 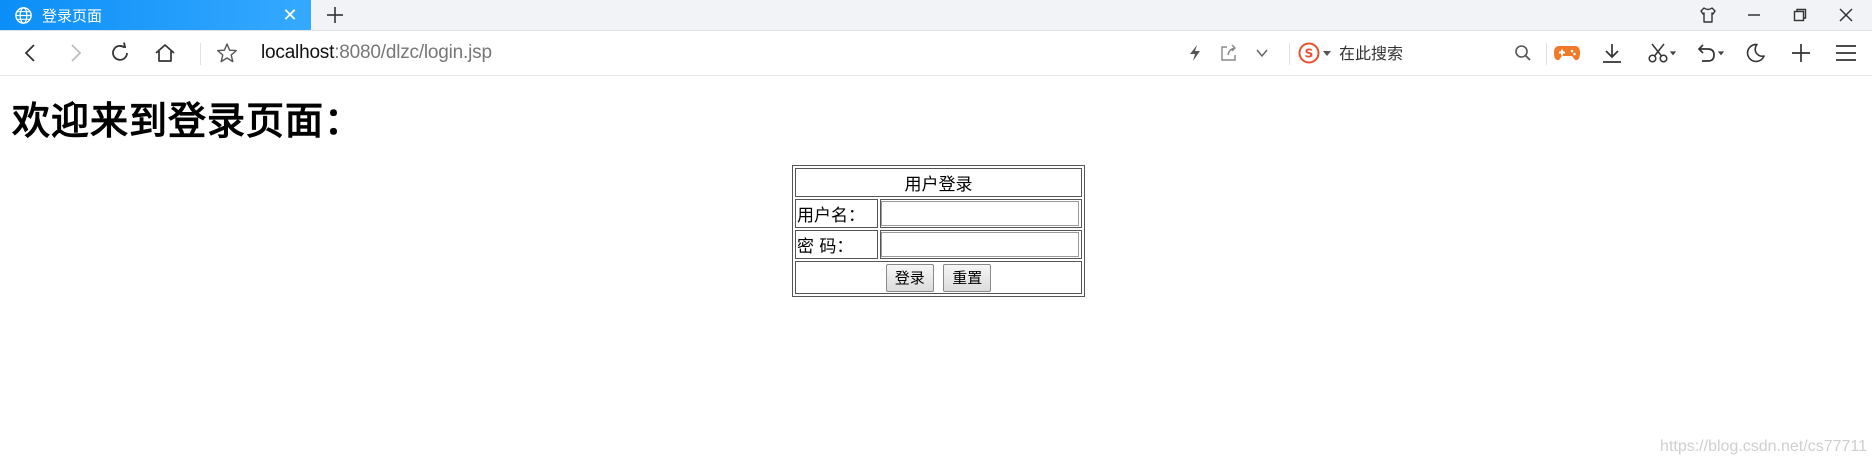 I want to click on search-engine-selector: S, so click(x=1315, y=53).